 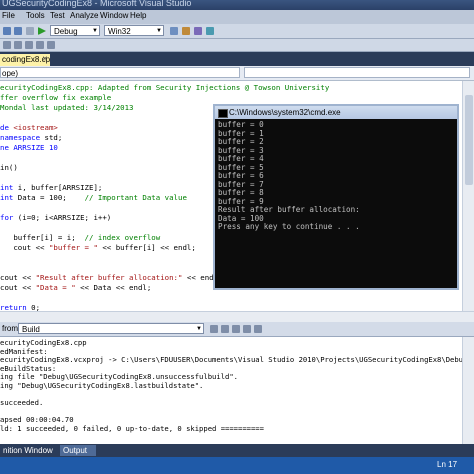 I want to click on code-token: in(), so click(x=9, y=167).